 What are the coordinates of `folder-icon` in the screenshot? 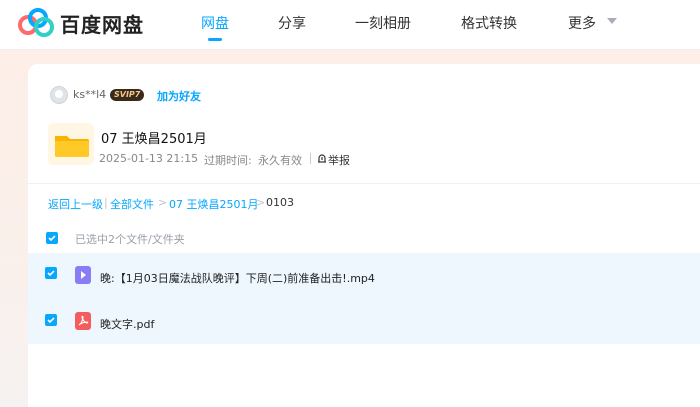 It's located at (71, 144).